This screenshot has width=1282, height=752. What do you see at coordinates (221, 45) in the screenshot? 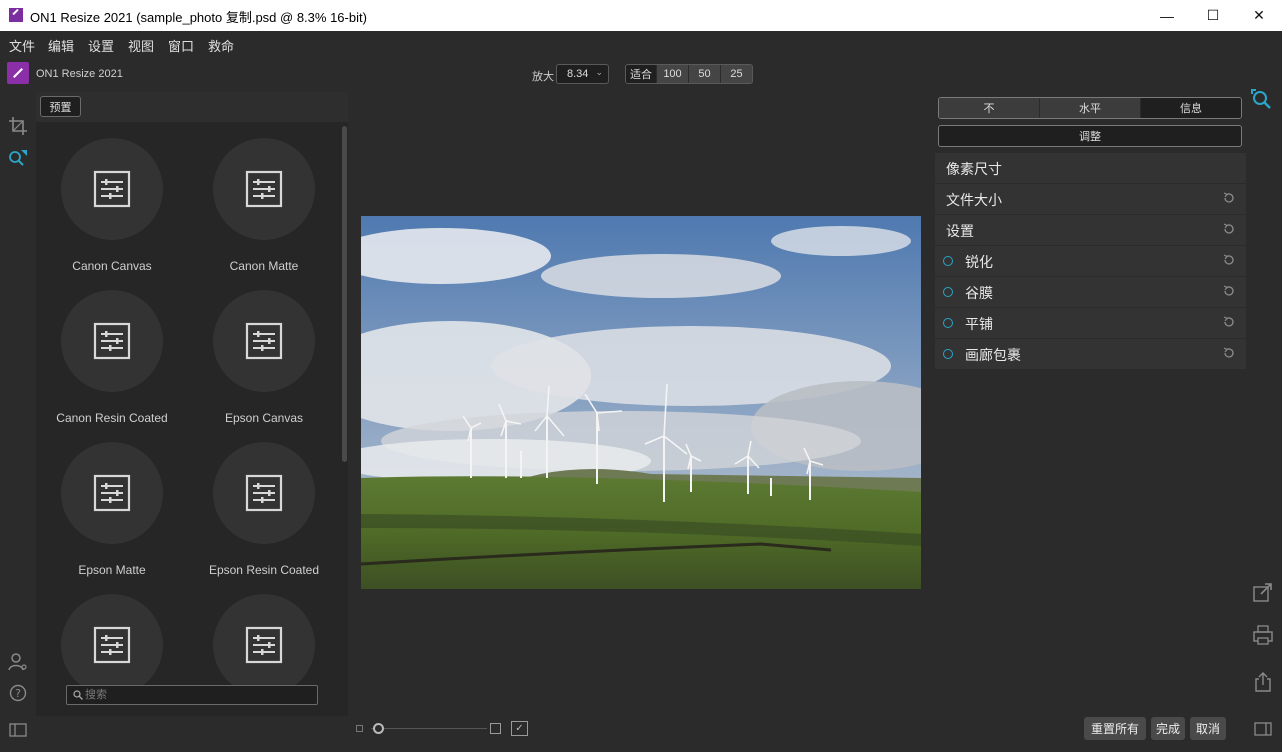
I see `menu-help: 救命` at bounding box center [221, 45].